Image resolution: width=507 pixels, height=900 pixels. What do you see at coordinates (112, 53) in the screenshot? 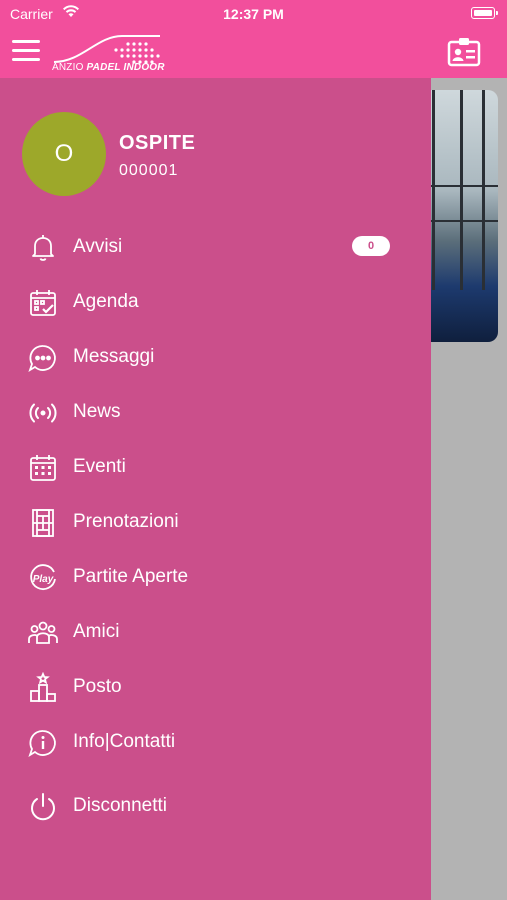
I see `app-logo: ANZIO PADEL INDOOR` at bounding box center [112, 53].